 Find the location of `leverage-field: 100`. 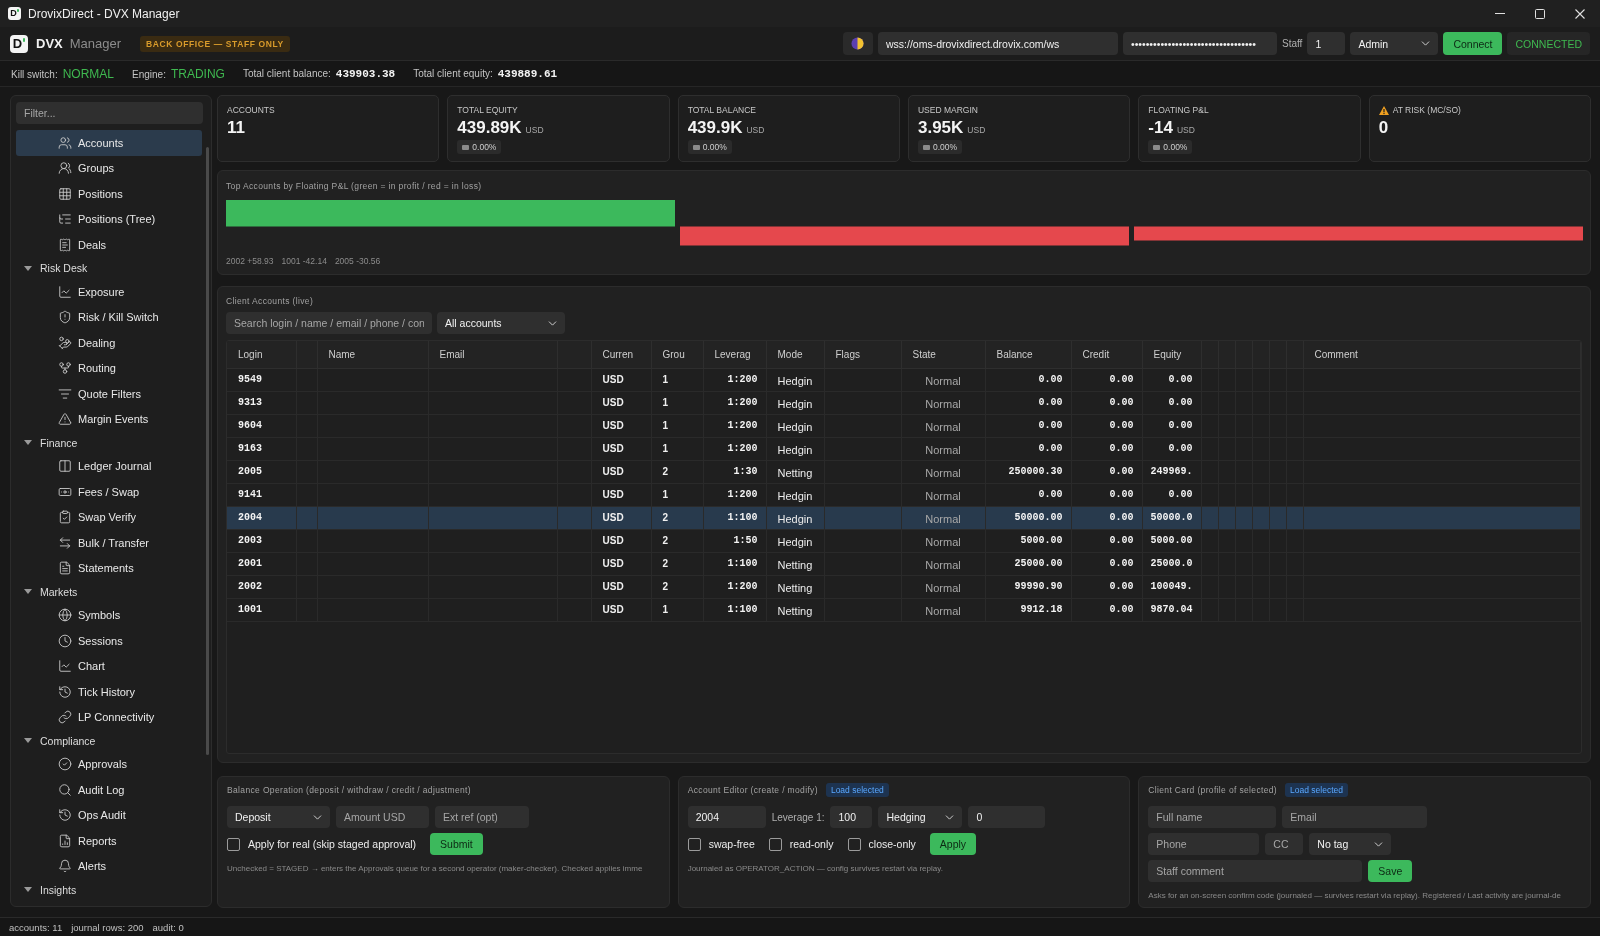

leverage-field: 100 is located at coordinates (851, 817).